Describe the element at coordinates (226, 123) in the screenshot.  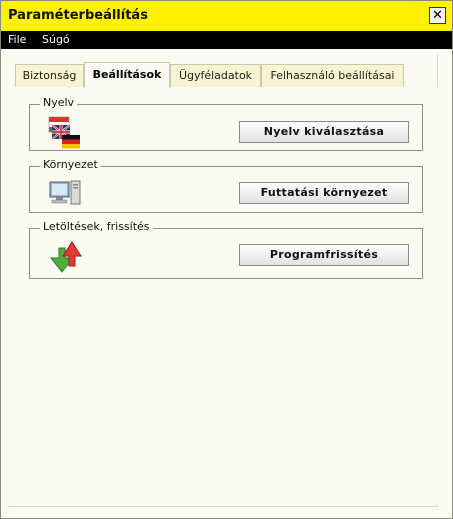
I see `language-group: Nyelv Nyelv kiválasztása` at that location.